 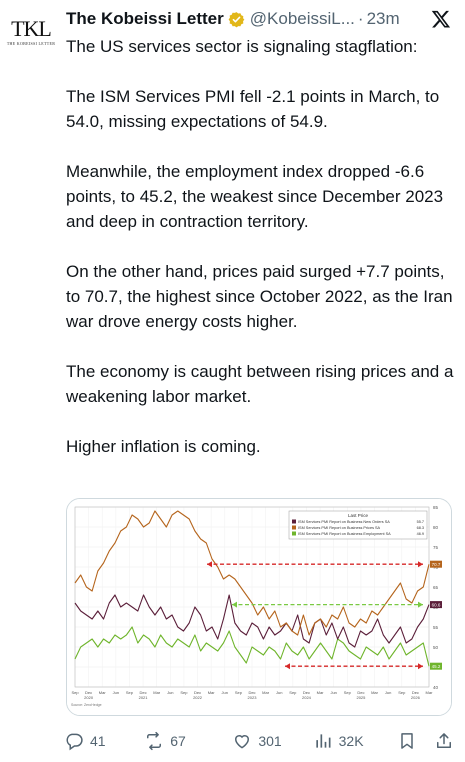 I want to click on timestamp: 23m, so click(x=383, y=19).